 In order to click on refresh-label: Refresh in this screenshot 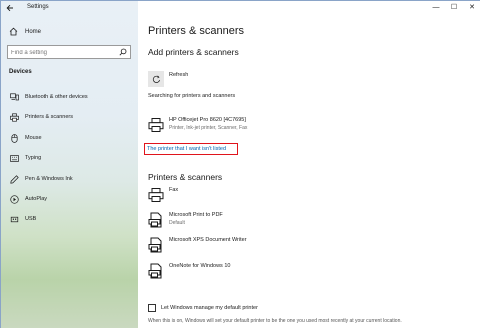, I will do `click(179, 75)`.